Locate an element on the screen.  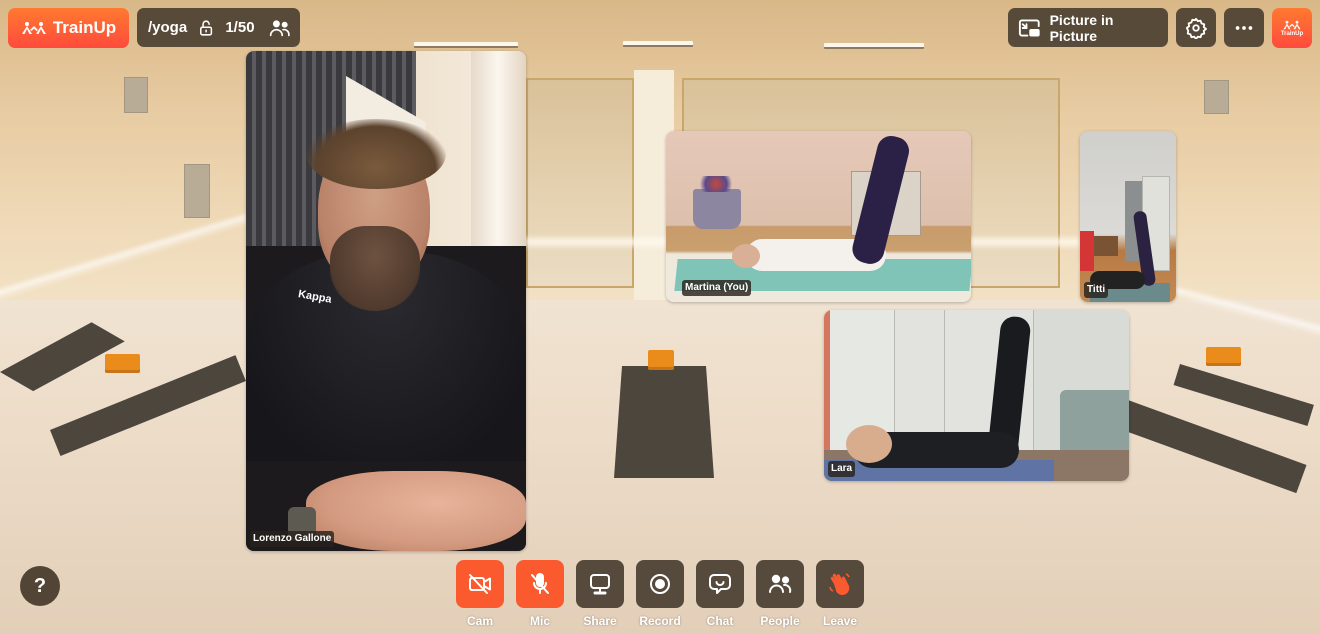
cam-control: Cam is located at coordinates (480, 594).